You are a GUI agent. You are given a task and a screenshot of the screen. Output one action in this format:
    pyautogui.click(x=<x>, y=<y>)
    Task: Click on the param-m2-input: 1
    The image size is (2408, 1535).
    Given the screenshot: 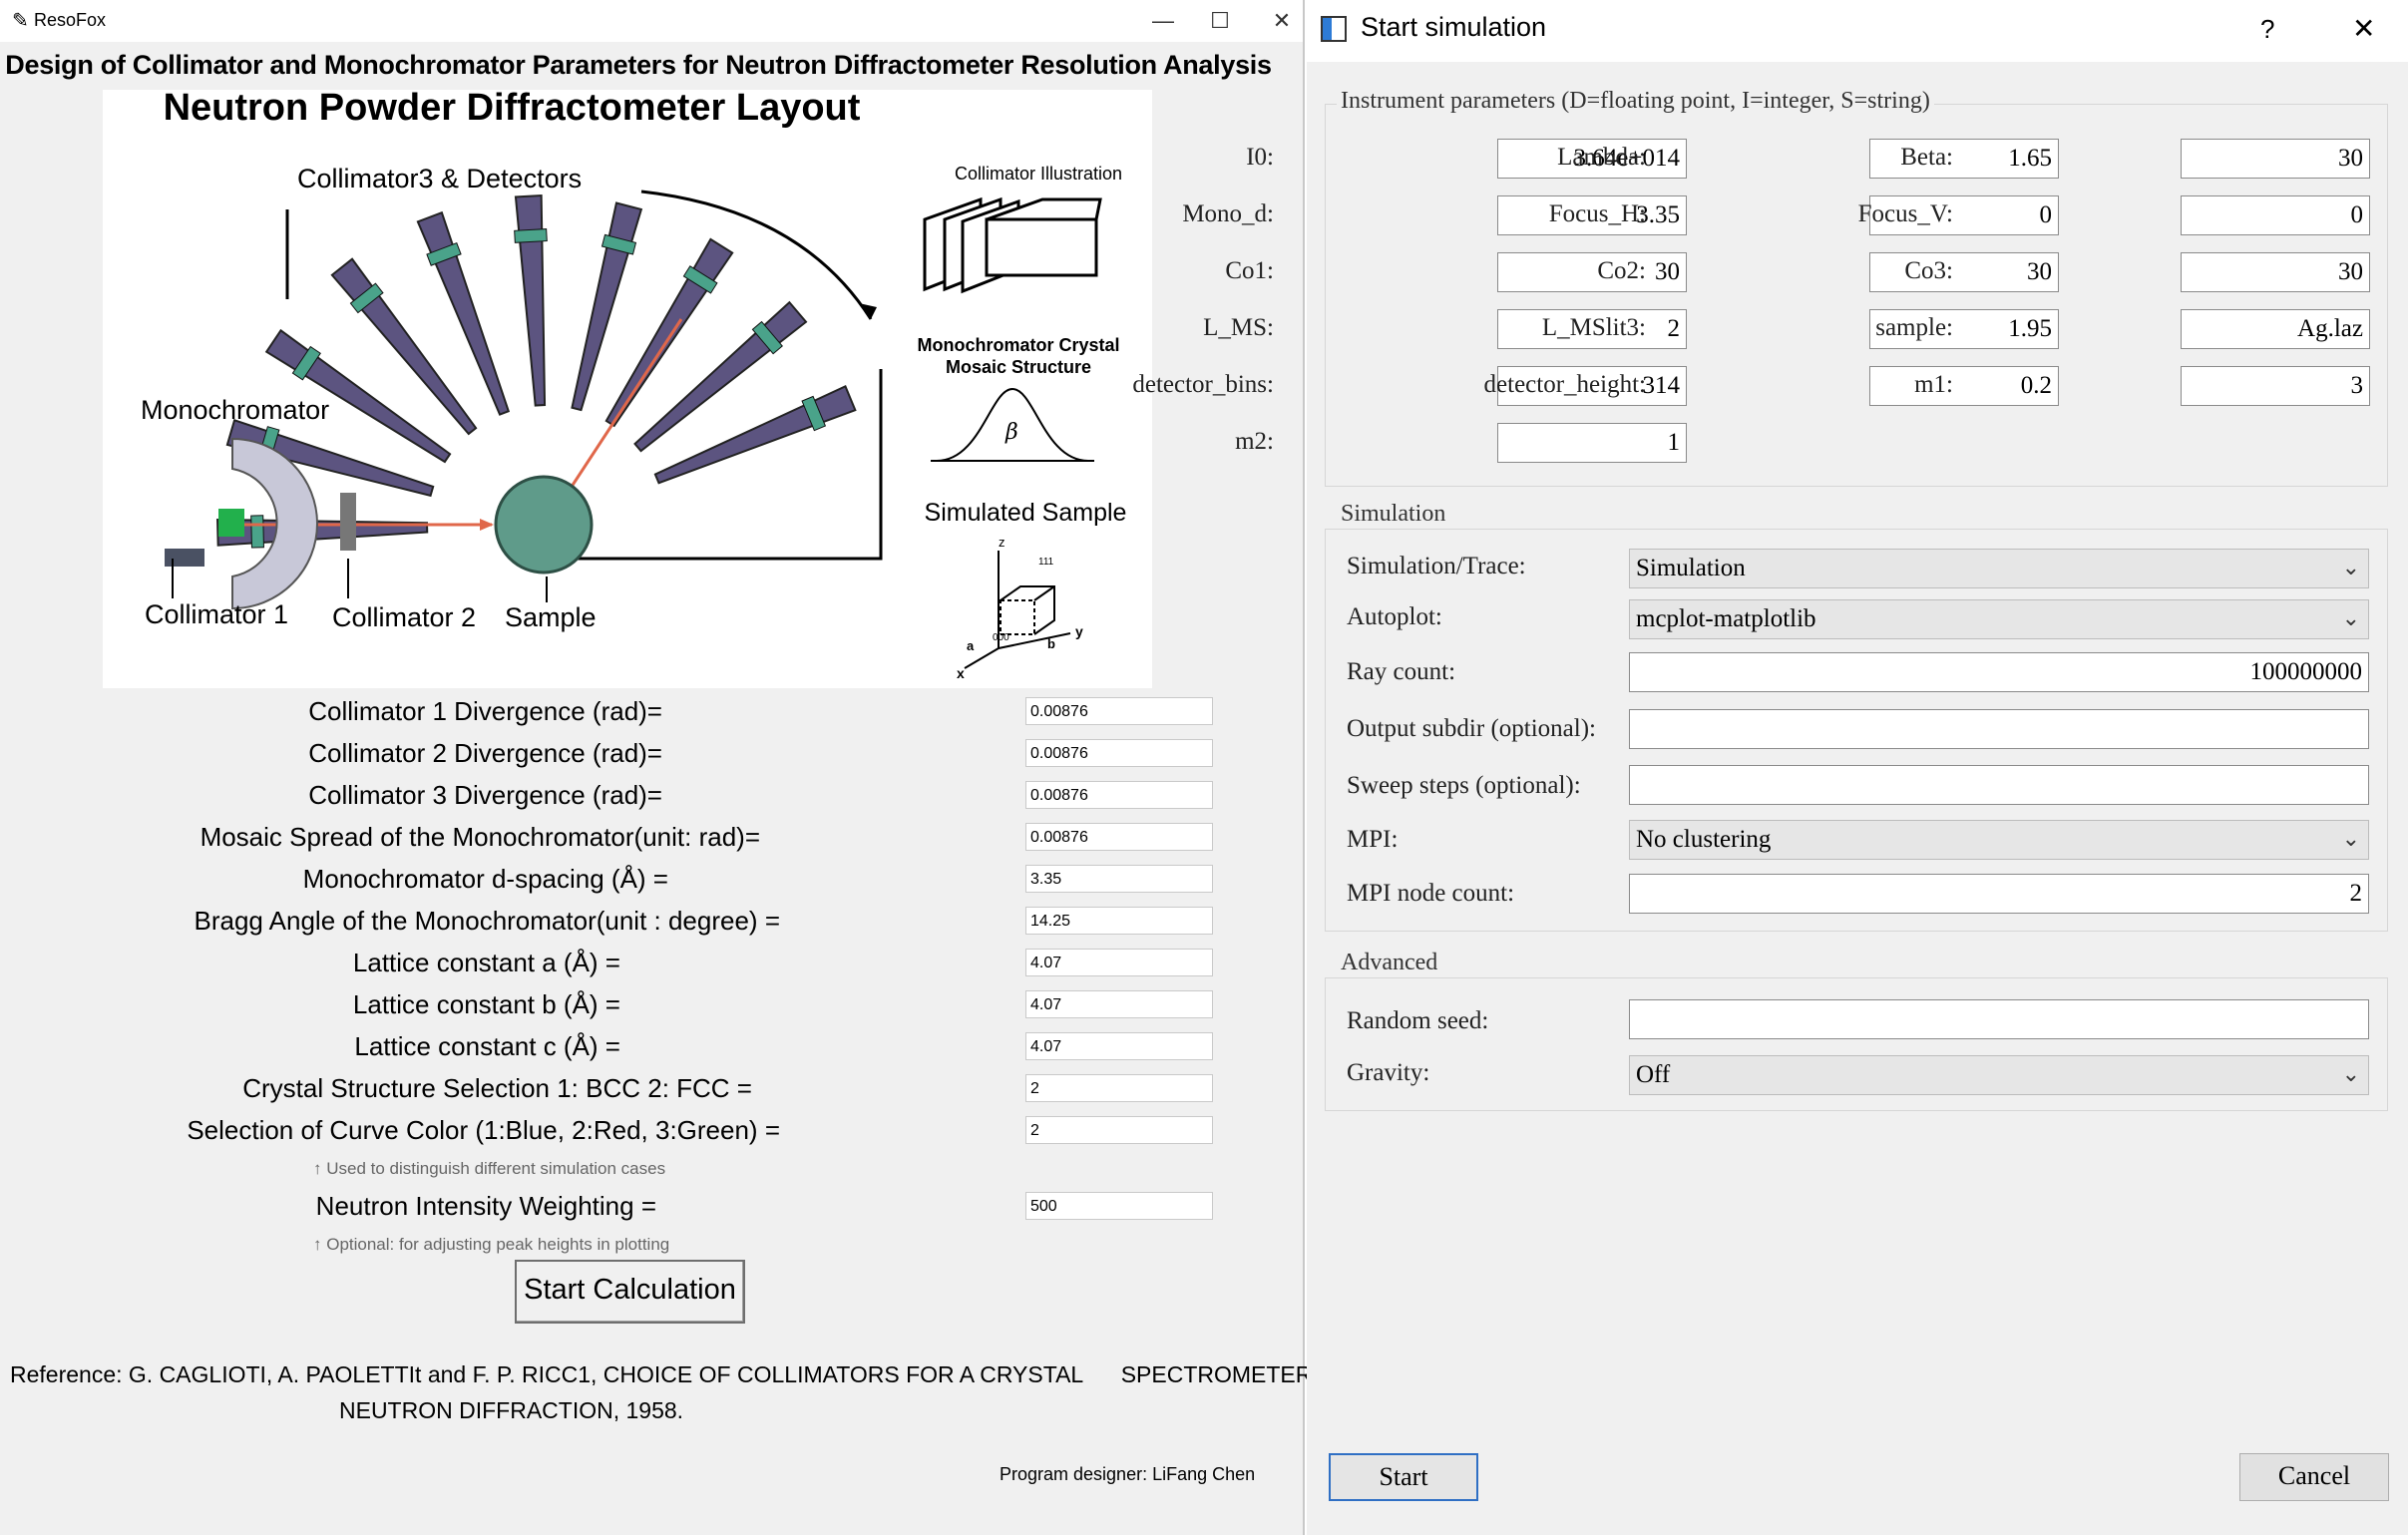 What is the action you would take?
    pyautogui.click(x=1592, y=443)
    